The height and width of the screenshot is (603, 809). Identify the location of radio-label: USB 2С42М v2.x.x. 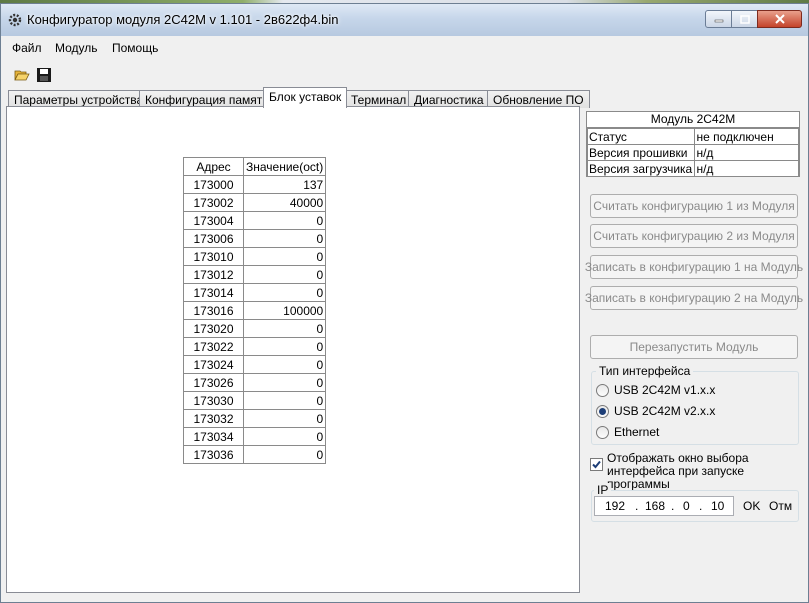
(665, 411).